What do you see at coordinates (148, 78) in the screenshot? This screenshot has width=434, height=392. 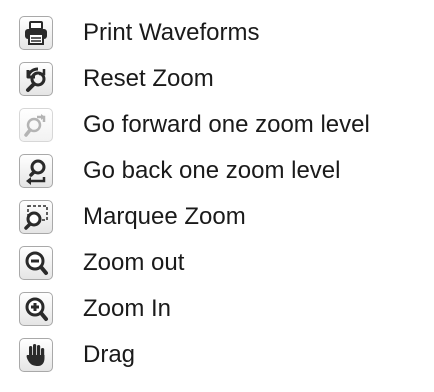 I see `menu-item-label: Reset Zoom` at bounding box center [148, 78].